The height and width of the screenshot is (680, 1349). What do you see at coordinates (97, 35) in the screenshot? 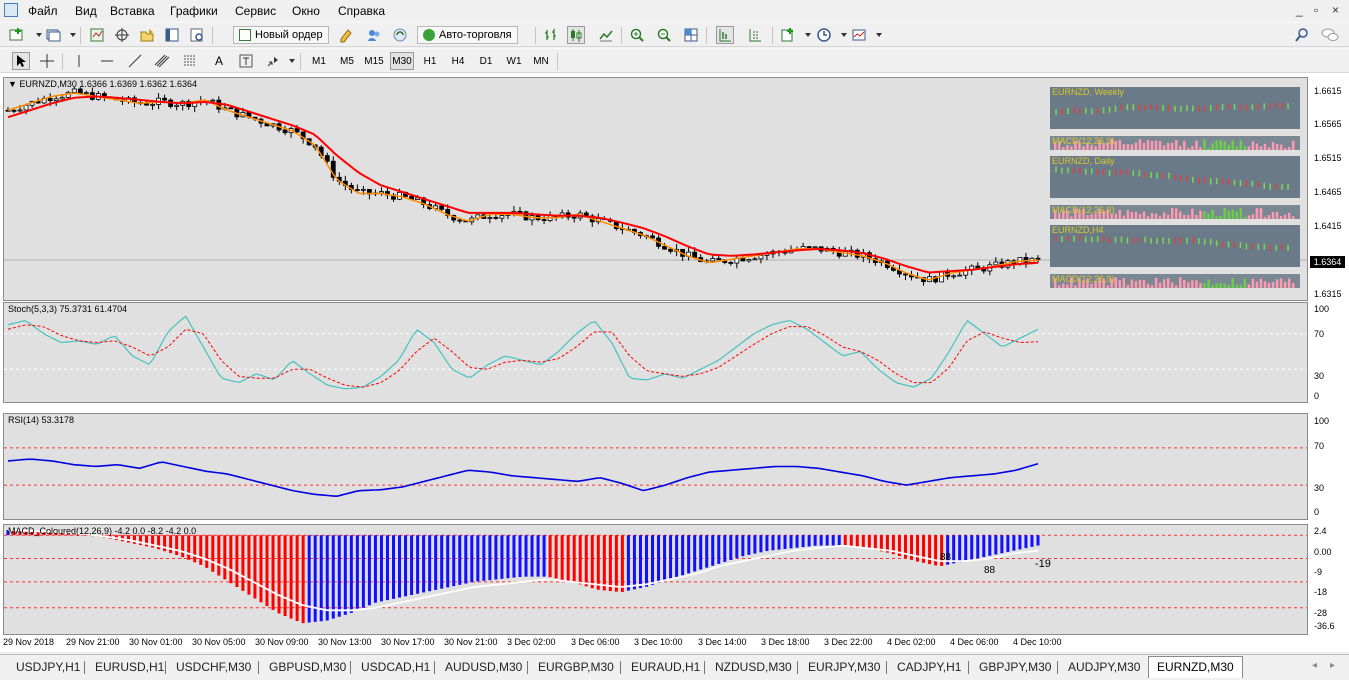
I see `market-watch-icon` at bounding box center [97, 35].